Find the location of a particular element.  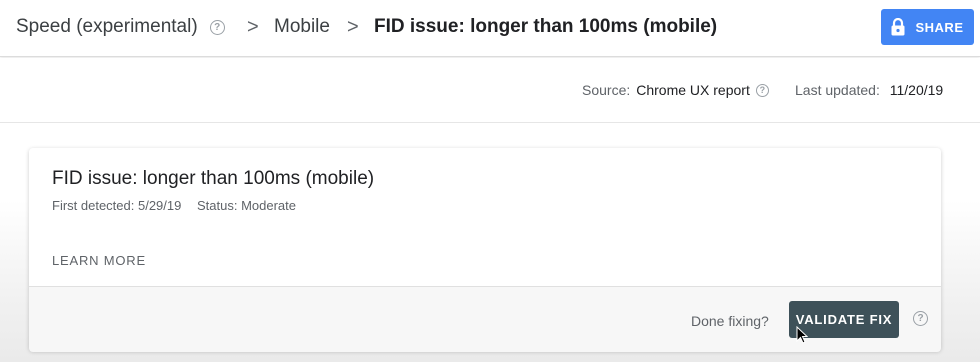

learn-more-link: LEARN MORE is located at coordinates (99, 260).